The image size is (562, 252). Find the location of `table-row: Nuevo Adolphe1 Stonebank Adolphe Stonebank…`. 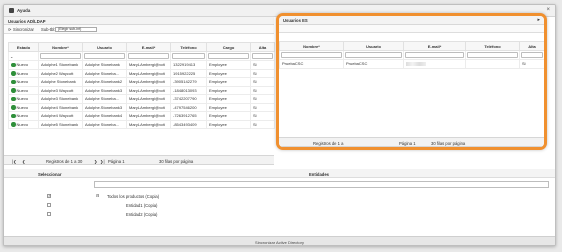

table-row: Nuevo Adolphe1 Stonebank Adolphe Stonebank… is located at coordinates (141, 65).